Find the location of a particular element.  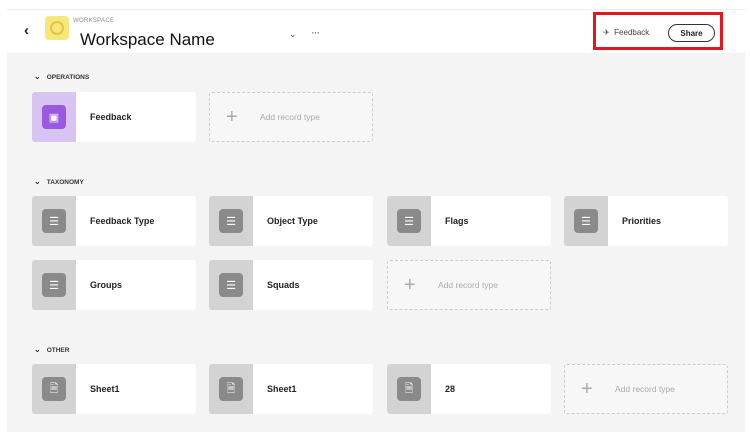

feedback-label: Feedback is located at coordinates (632, 32).